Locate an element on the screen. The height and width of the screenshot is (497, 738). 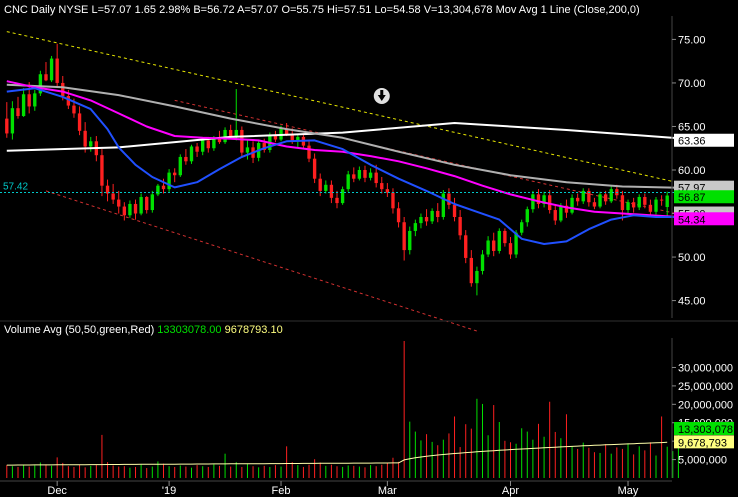
high: Hi=57.51 is located at coordinates (349, 10).